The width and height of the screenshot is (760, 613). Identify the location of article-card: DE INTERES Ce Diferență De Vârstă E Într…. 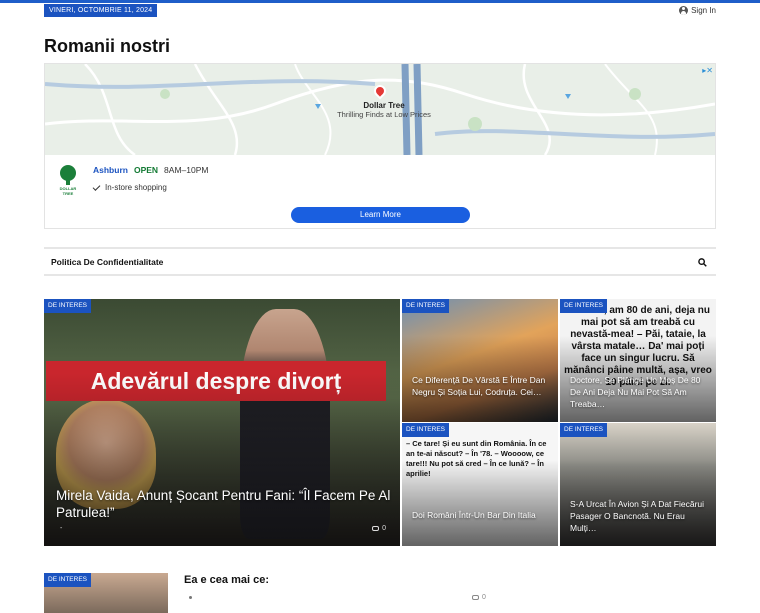
(480, 360).